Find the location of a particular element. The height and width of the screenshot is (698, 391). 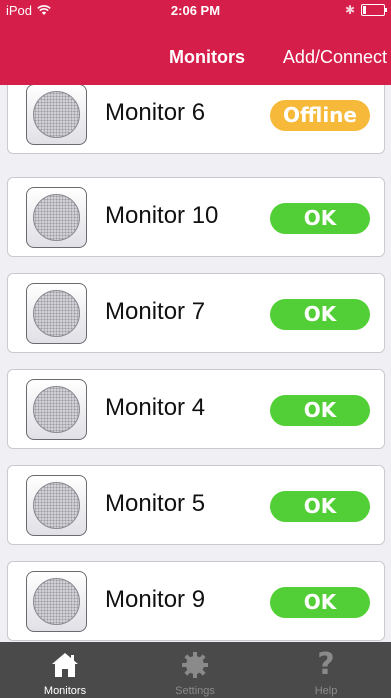

monitor-card: Monitor 5 OK is located at coordinates (196, 505).